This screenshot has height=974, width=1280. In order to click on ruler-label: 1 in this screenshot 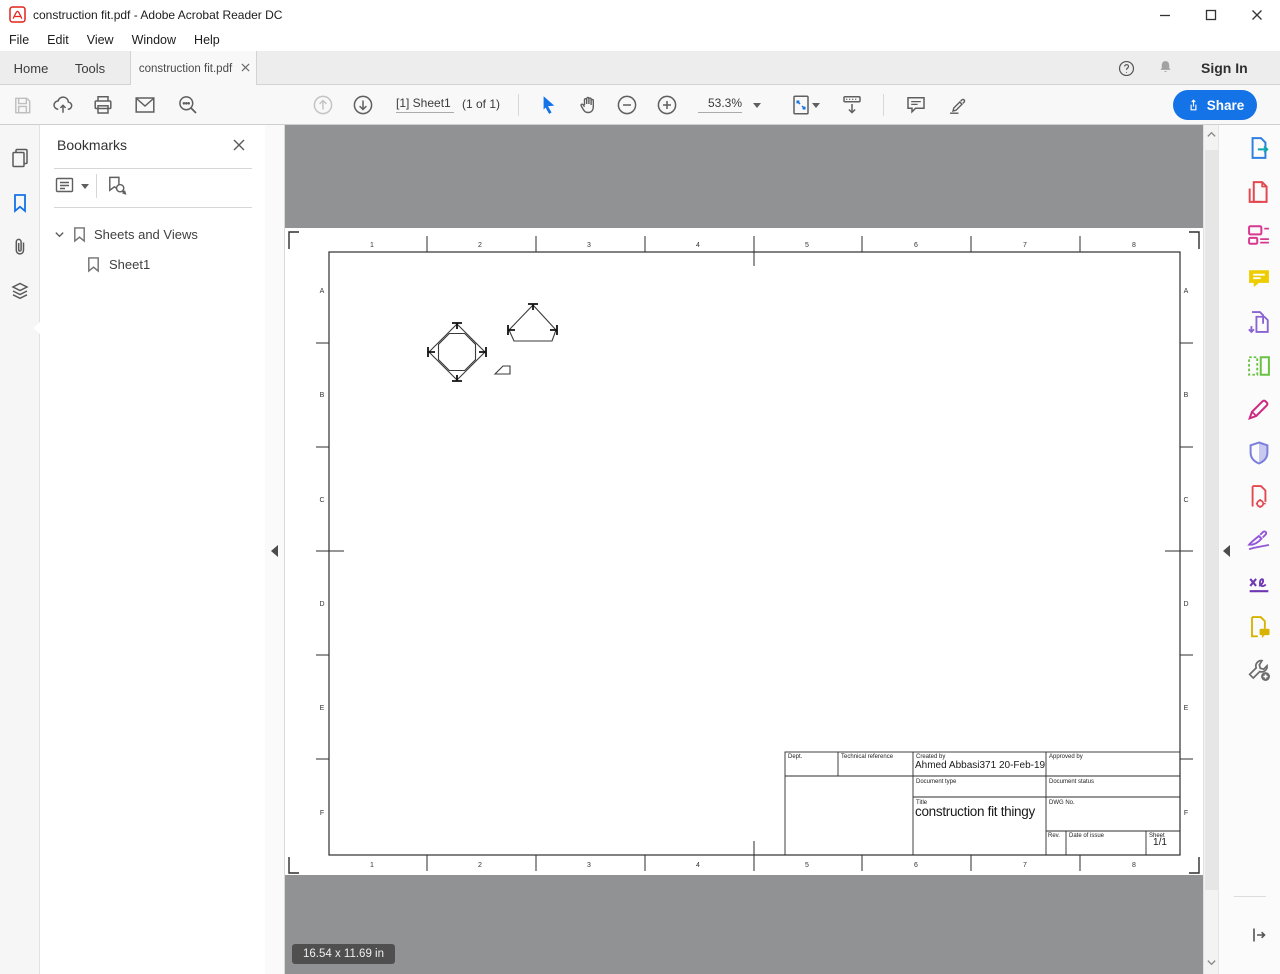, I will do `click(372, 865)`.